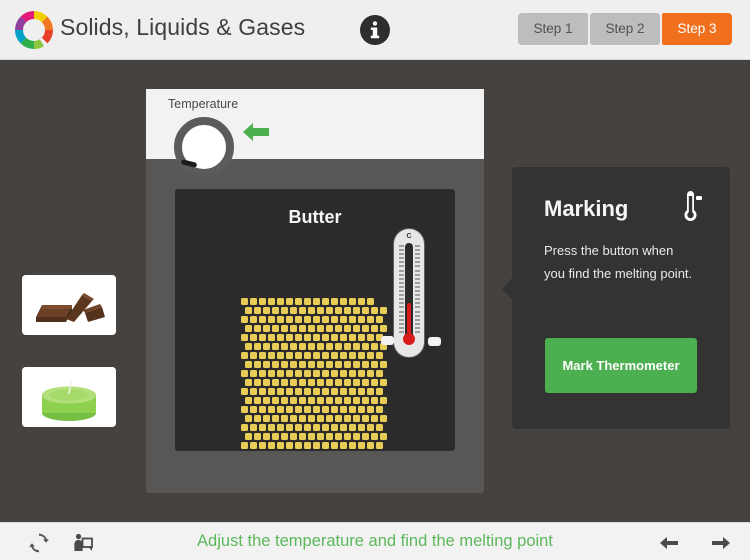 This screenshot has height=560, width=750. Describe the element at coordinates (669, 543) in the screenshot. I see `arrow-left-icon` at that location.